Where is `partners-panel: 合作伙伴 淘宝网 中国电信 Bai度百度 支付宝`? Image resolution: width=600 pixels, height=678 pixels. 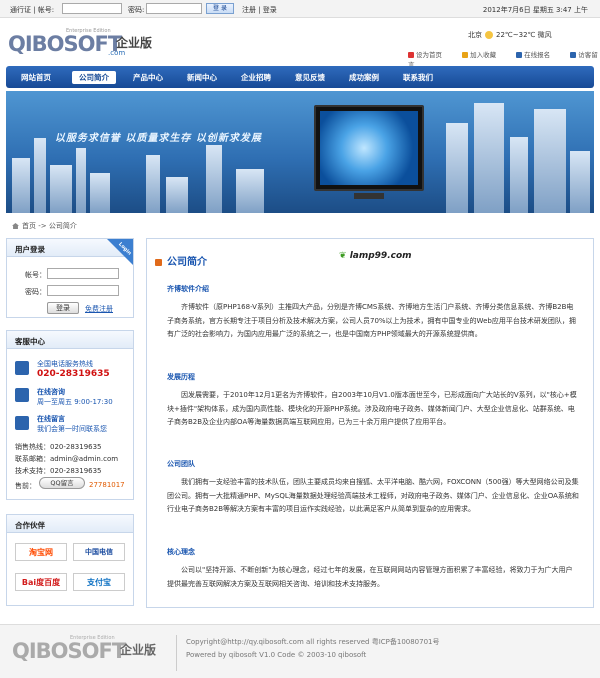
partners-panel: 合作伙伴 淘宝网 中国电信 Bai度百度 支付宝 is located at coordinates (70, 560).